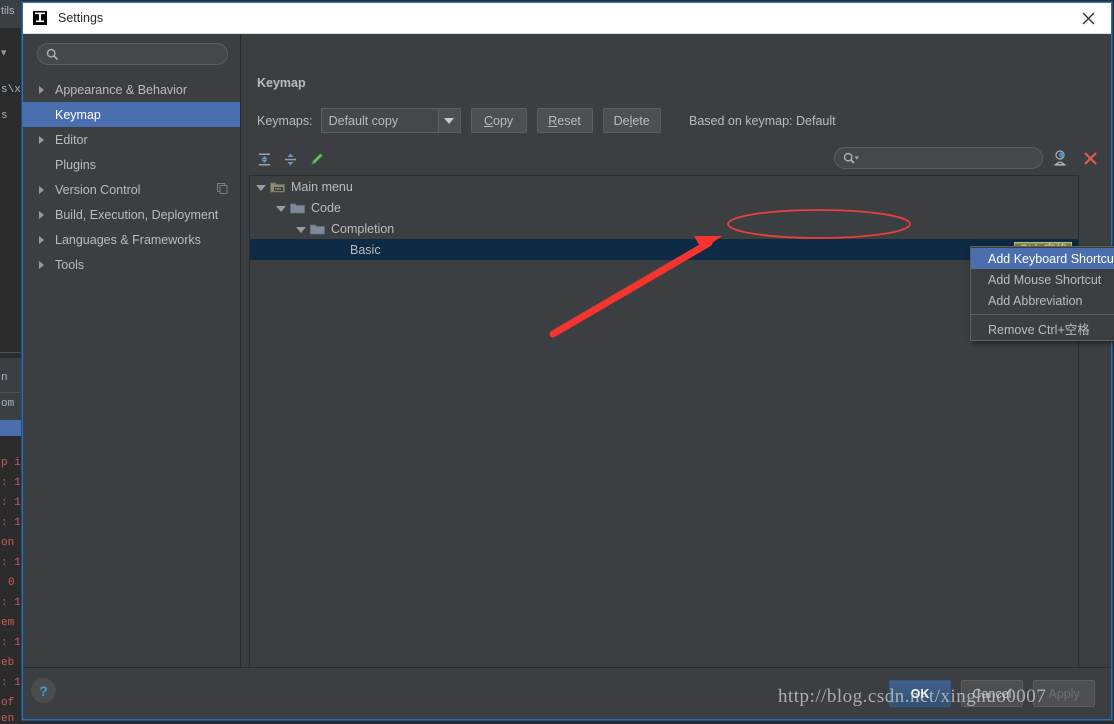 Image resolution: width=1114 pixels, height=724 pixels. I want to click on keymap-toolbar, so click(290, 159).